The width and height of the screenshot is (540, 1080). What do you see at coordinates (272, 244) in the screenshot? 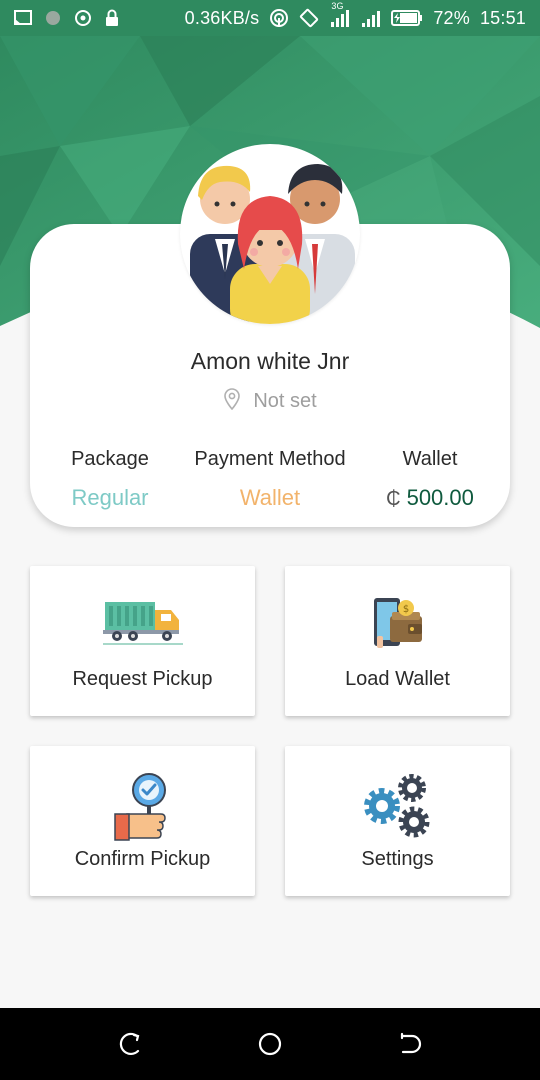
I see `people-group-avatar-icon` at bounding box center [272, 244].